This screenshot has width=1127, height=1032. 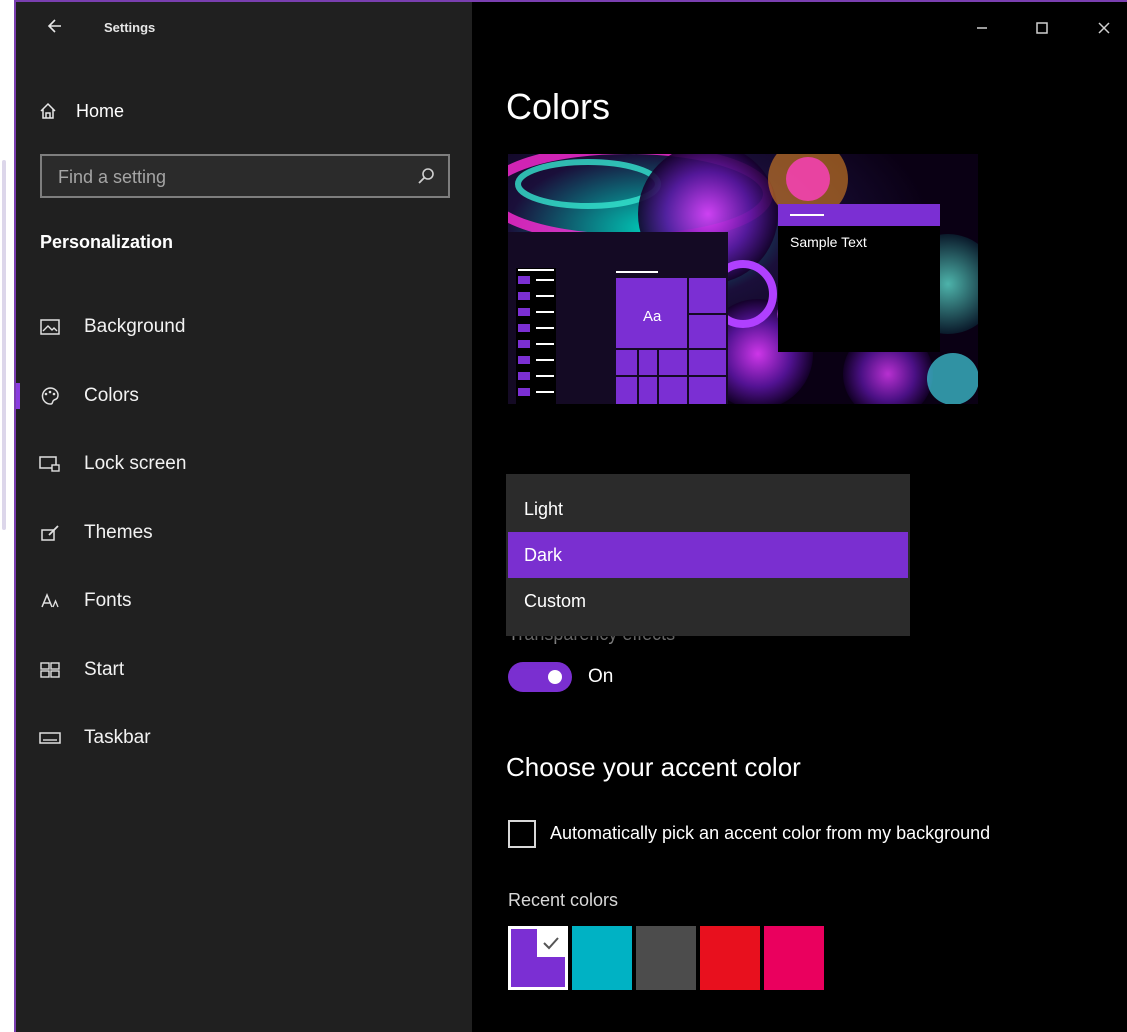 I want to click on sidebar-item-taskbar: Taskbar, so click(x=244, y=738).